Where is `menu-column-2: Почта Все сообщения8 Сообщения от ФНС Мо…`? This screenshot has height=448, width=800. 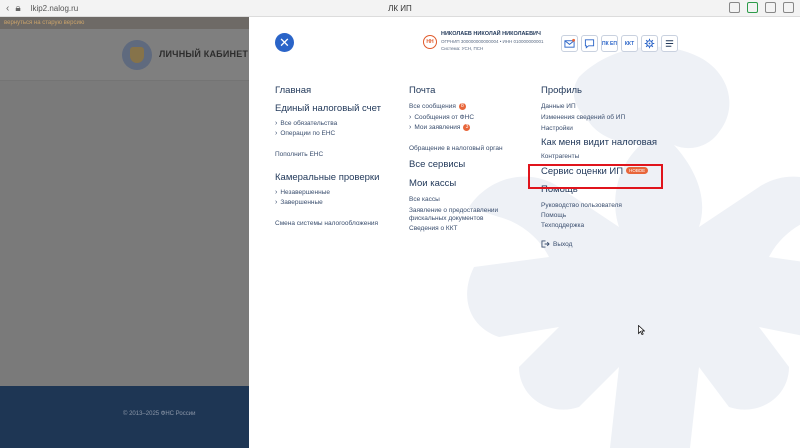 menu-column-2: Почта Все сообщения8 Сообщения от ФНС Мо… is located at coordinates (456, 158).